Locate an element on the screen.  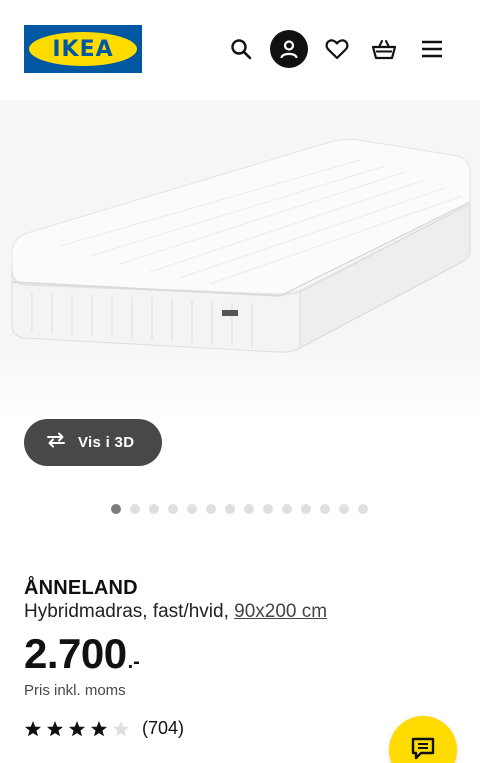
basket-icon is located at coordinates (384, 49).